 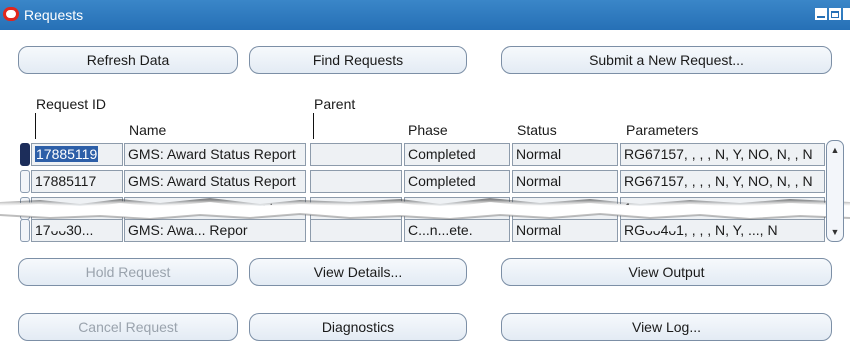 What do you see at coordinates (11, 14) in the screenshot?
I see `oracle-logo-icon` at bounding box center [11, 14].